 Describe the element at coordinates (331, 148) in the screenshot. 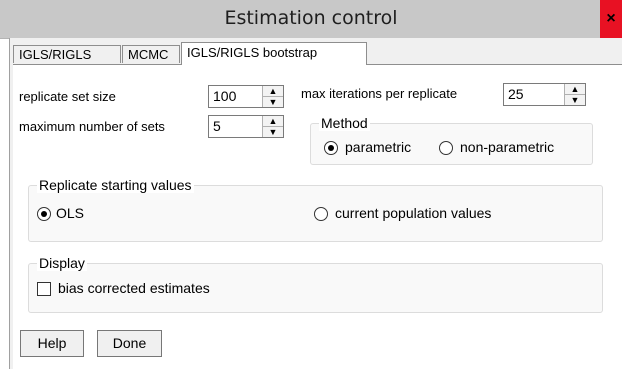

I see `parametric-radio` at that location.